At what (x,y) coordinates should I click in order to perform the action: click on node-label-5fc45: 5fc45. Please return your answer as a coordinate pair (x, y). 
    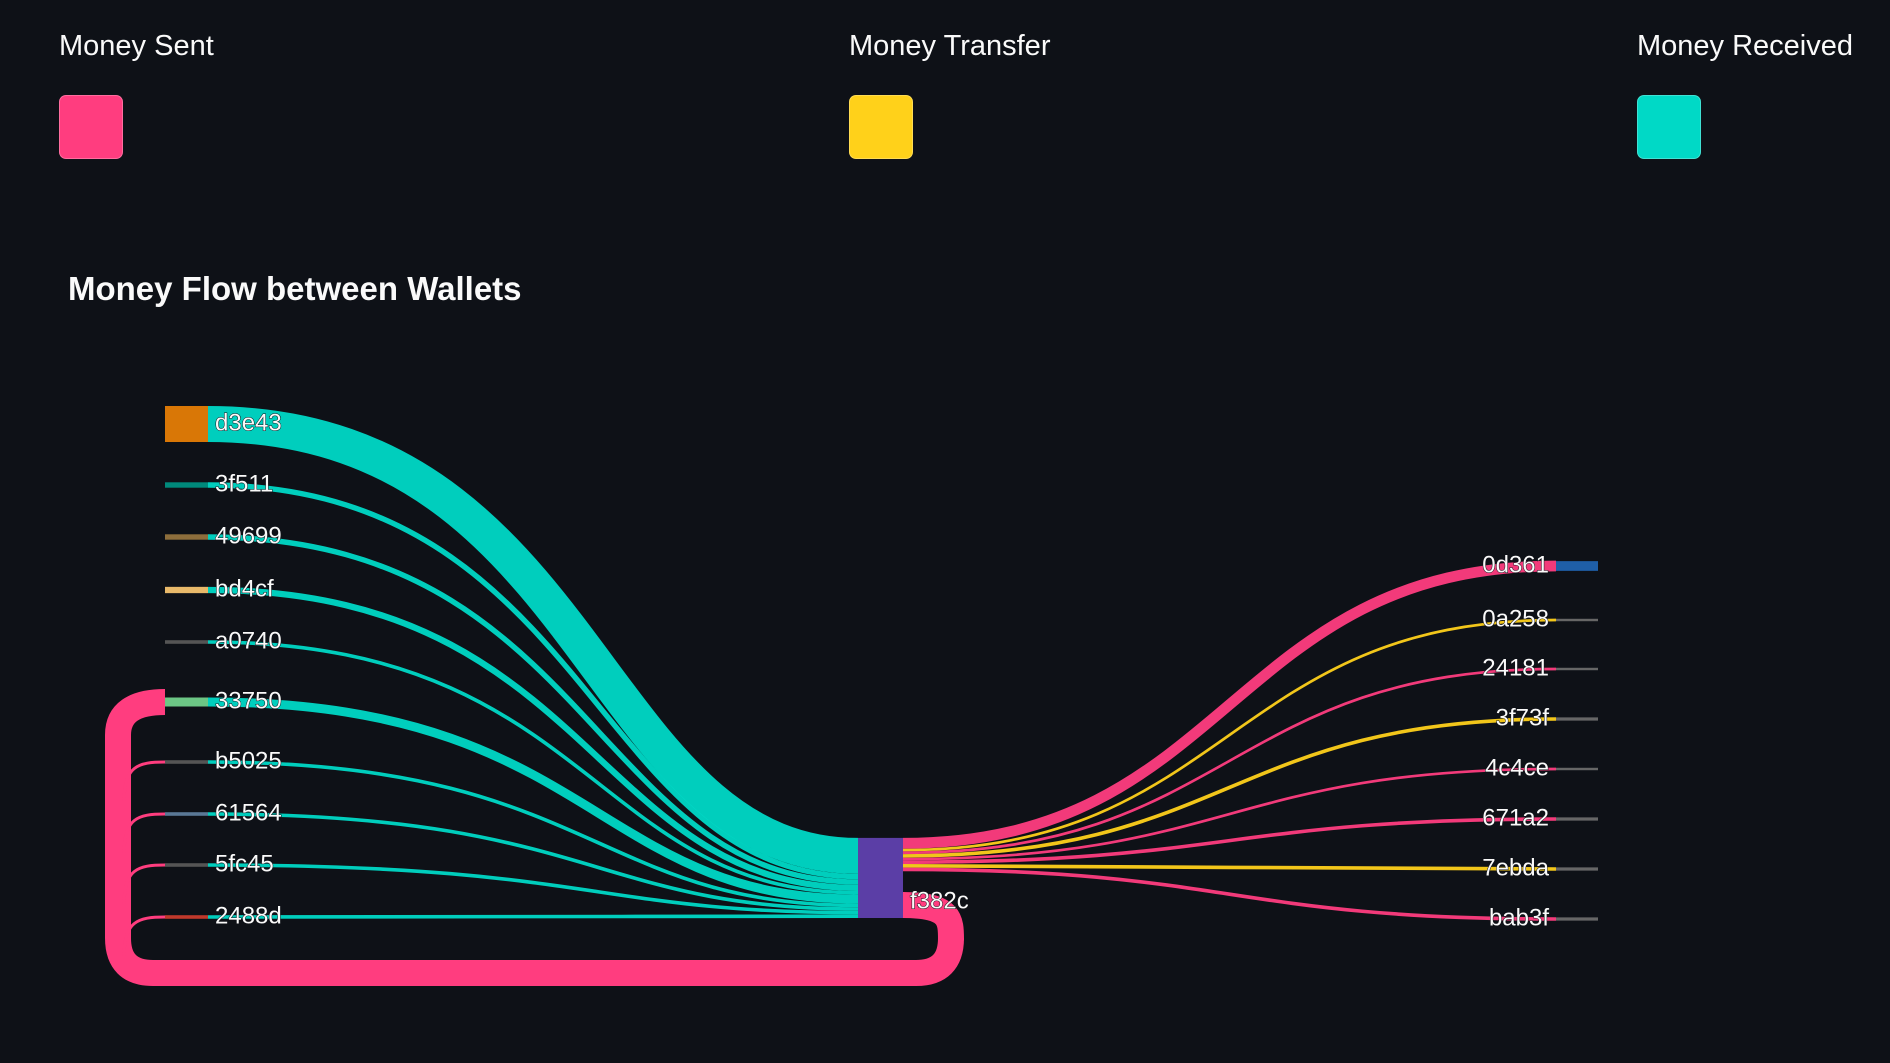
    Looking at the image, I should click on (244, 863).